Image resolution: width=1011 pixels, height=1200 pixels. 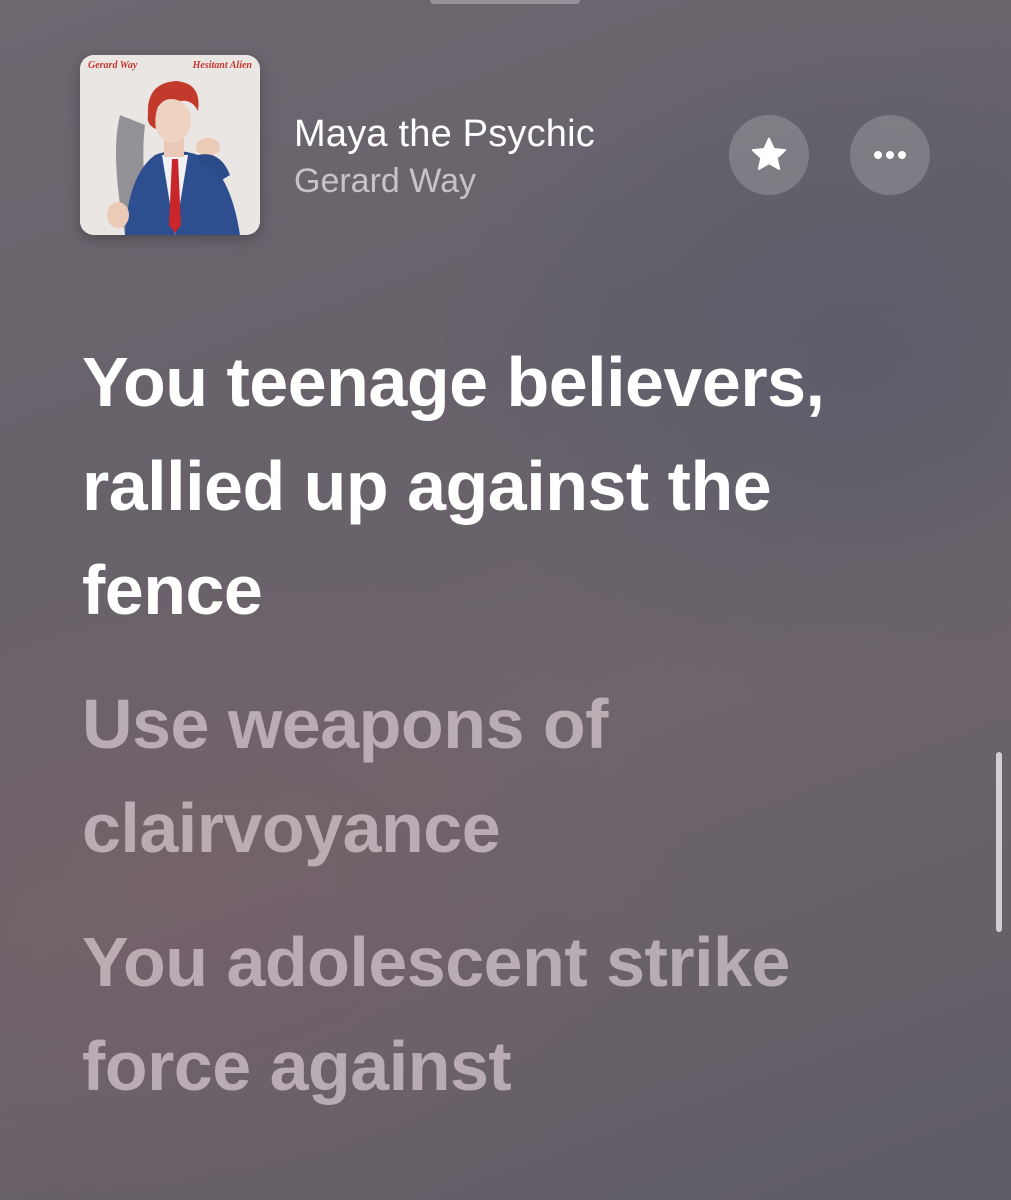 I want to click on star-icon, so click(x=769, y=153).